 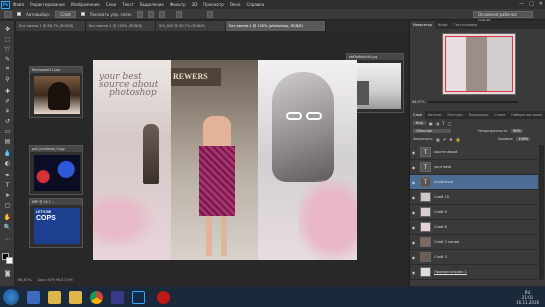 I want to click on menu-select: Выделение, so click(x=152, y=4).